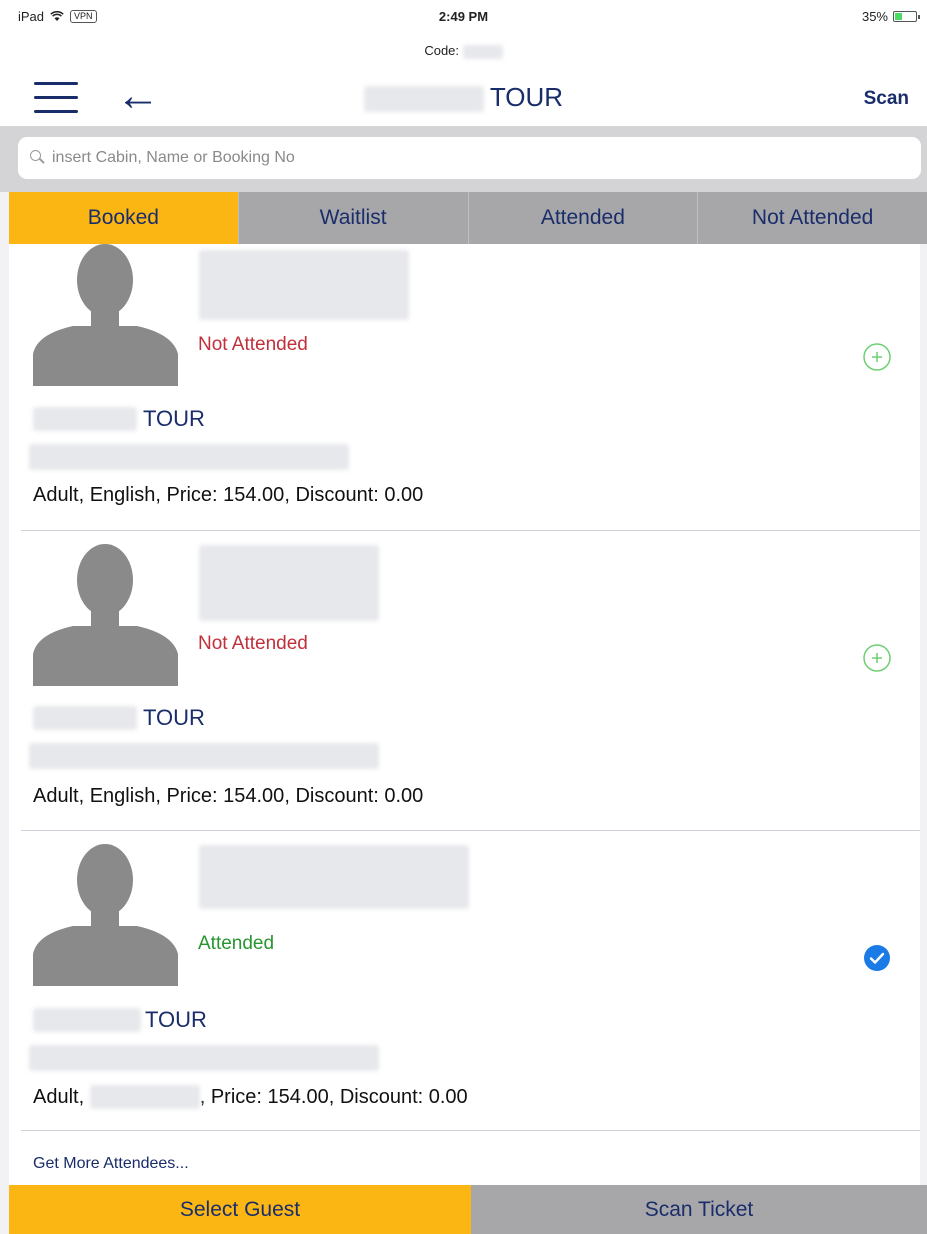 The width and height of the screenshot is (927, 1234). What do you see at coordinates (482, 51) in the screenshot?
I see `code-value-redacted` at bounding box center [482, 51].